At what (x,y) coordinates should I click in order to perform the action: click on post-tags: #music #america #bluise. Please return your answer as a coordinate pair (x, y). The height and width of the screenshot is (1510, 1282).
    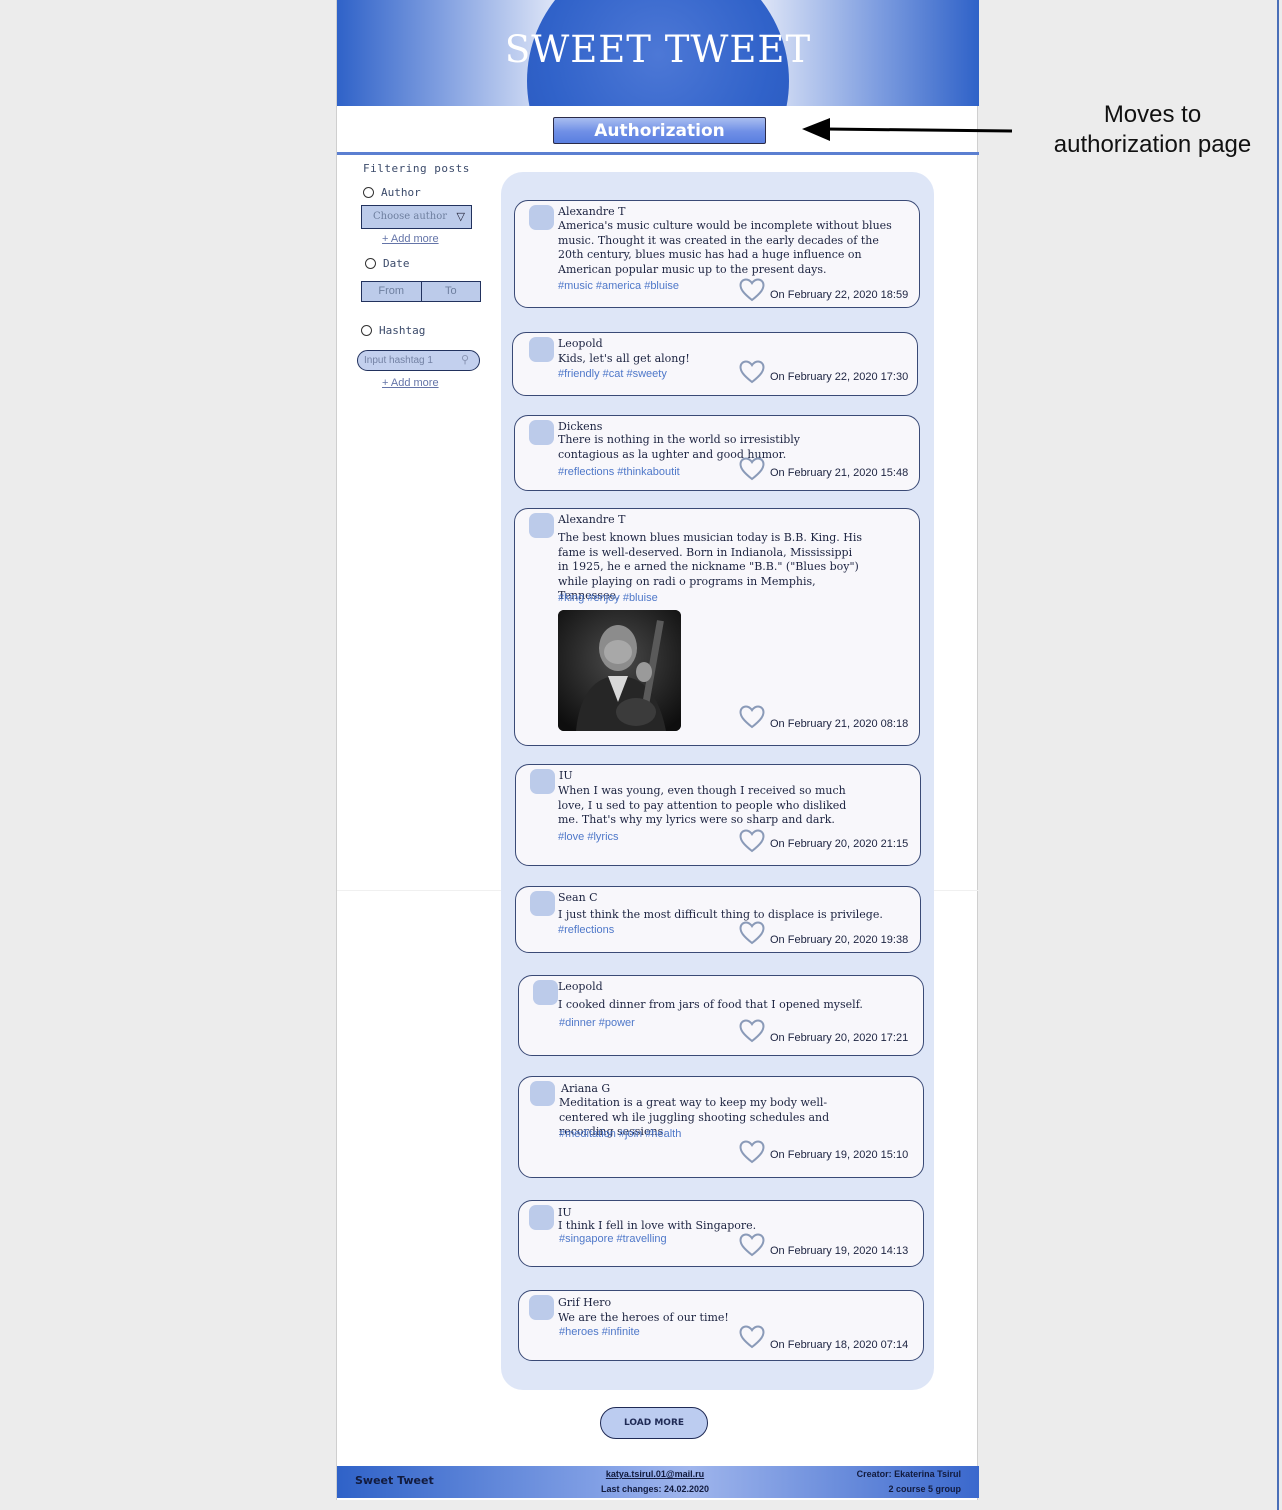
    Looking at the image, I should click on (618, 286).